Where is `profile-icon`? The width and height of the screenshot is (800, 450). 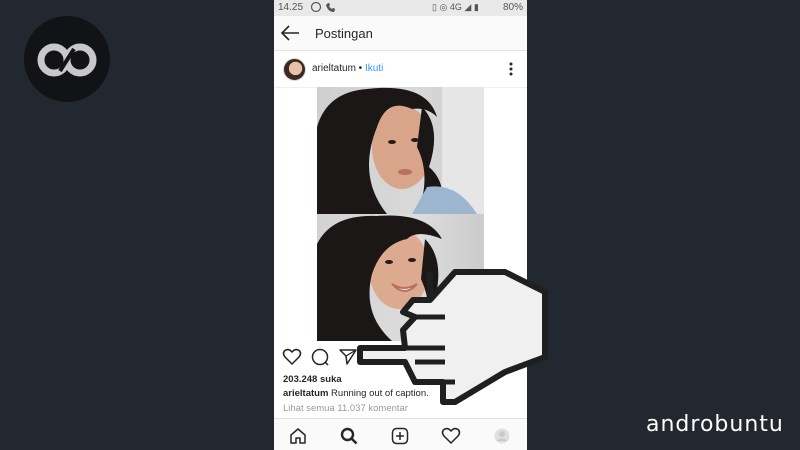
profile-icon is located at coordinates (502, 436).